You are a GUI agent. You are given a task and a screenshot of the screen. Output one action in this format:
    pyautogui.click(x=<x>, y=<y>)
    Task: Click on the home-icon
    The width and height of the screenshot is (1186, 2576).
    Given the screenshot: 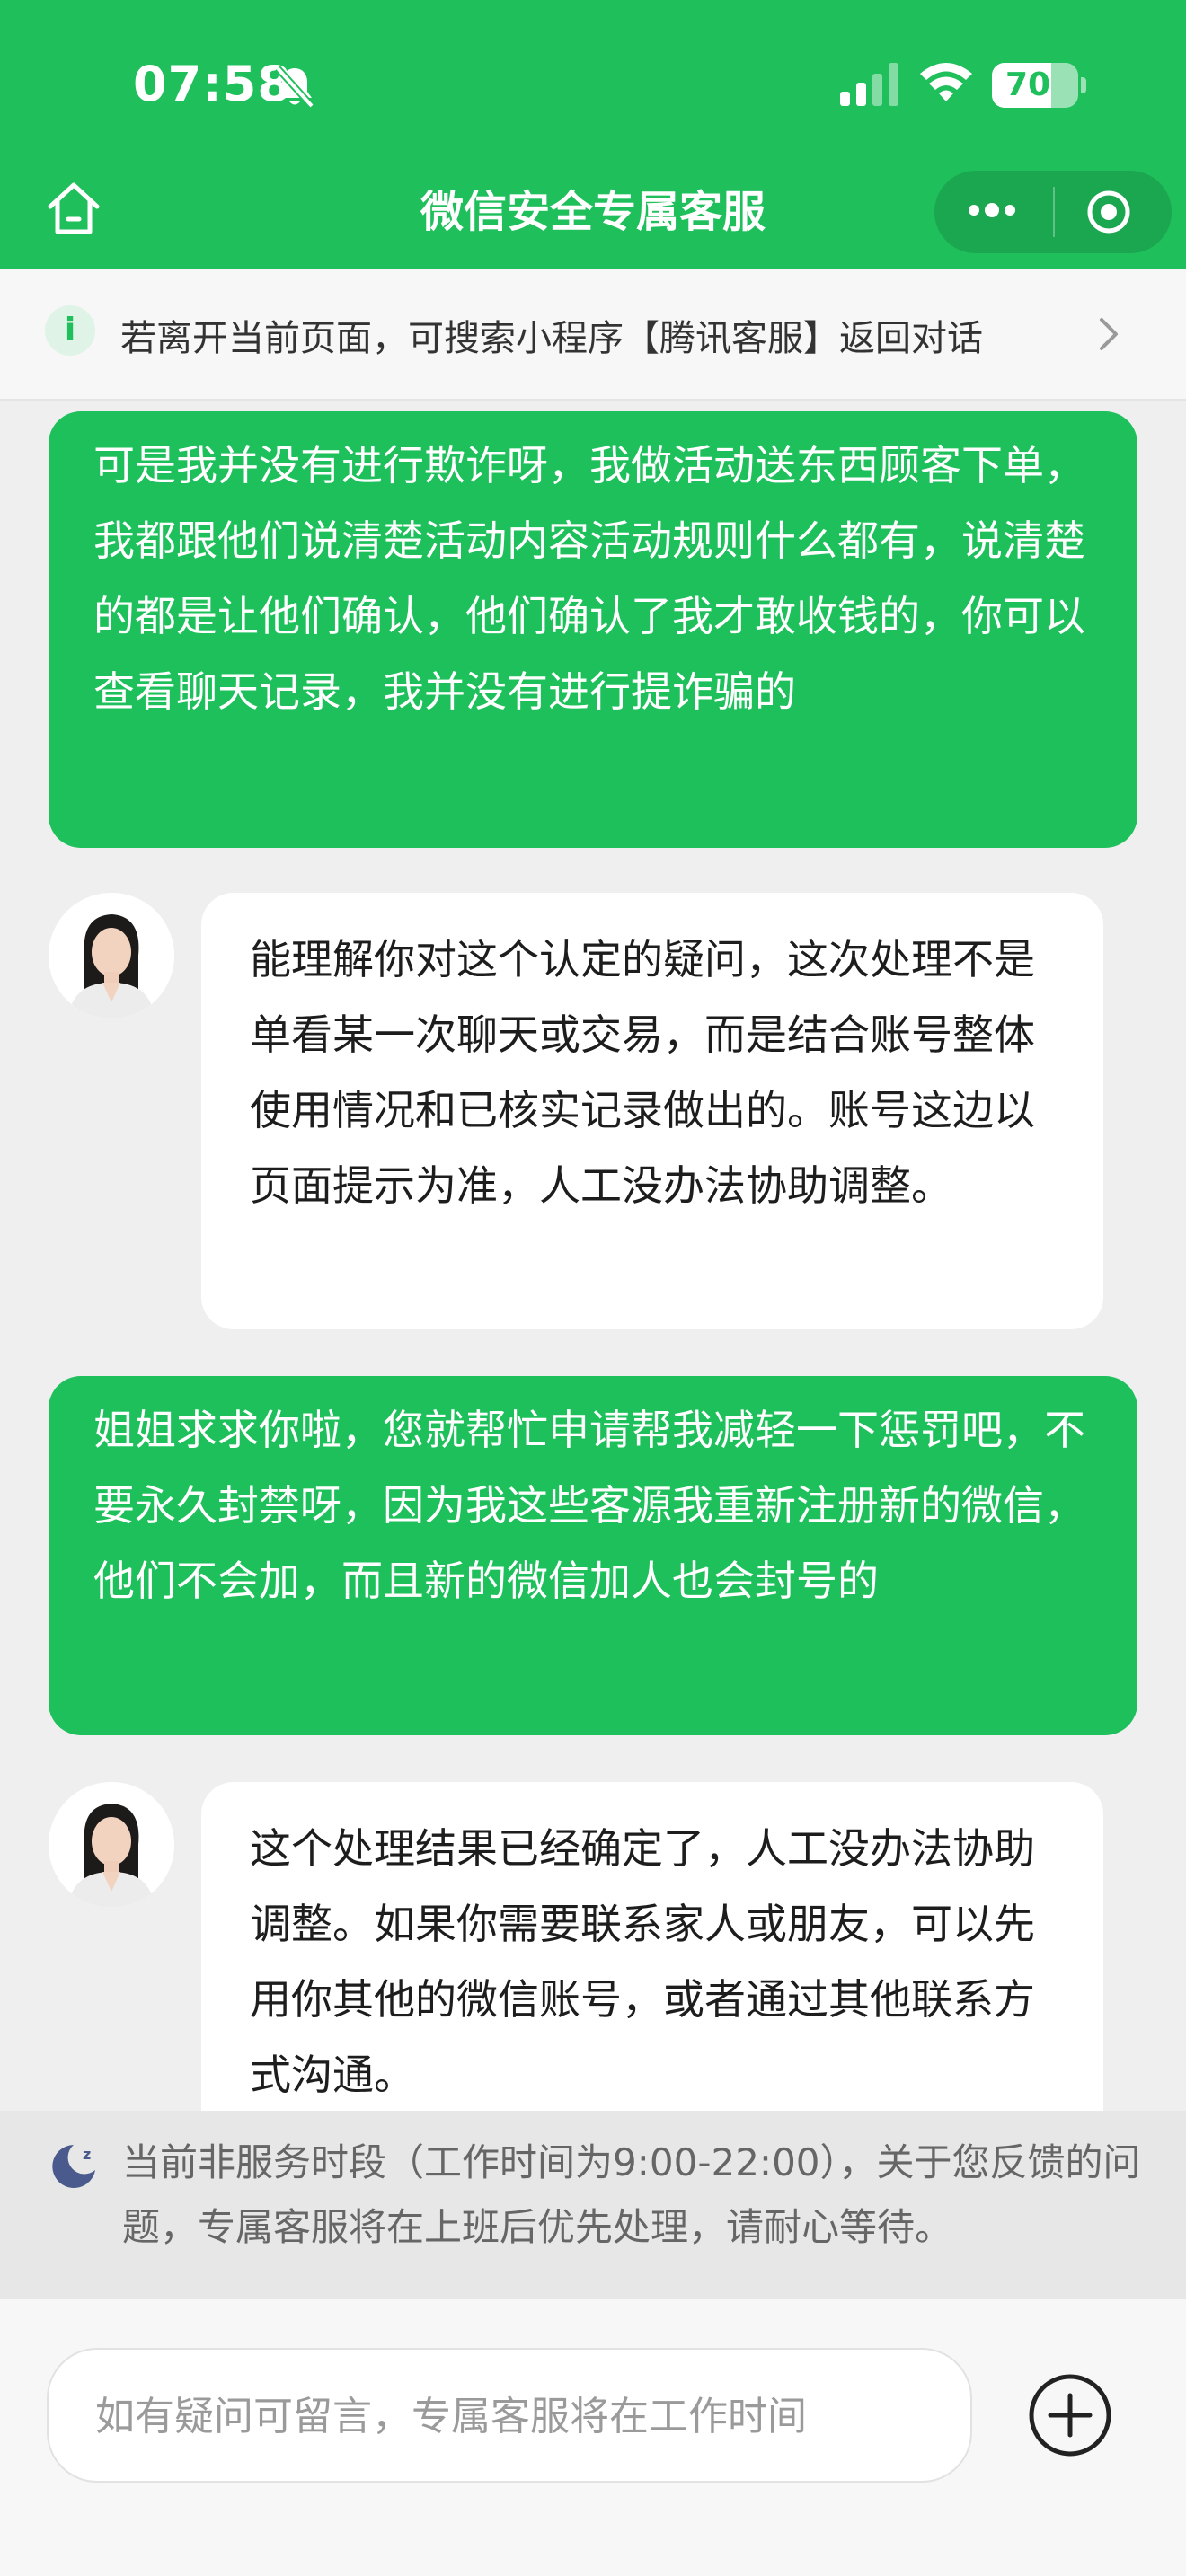 What is the action you would take?
    pyautogui.click(x=73, y=210)
    